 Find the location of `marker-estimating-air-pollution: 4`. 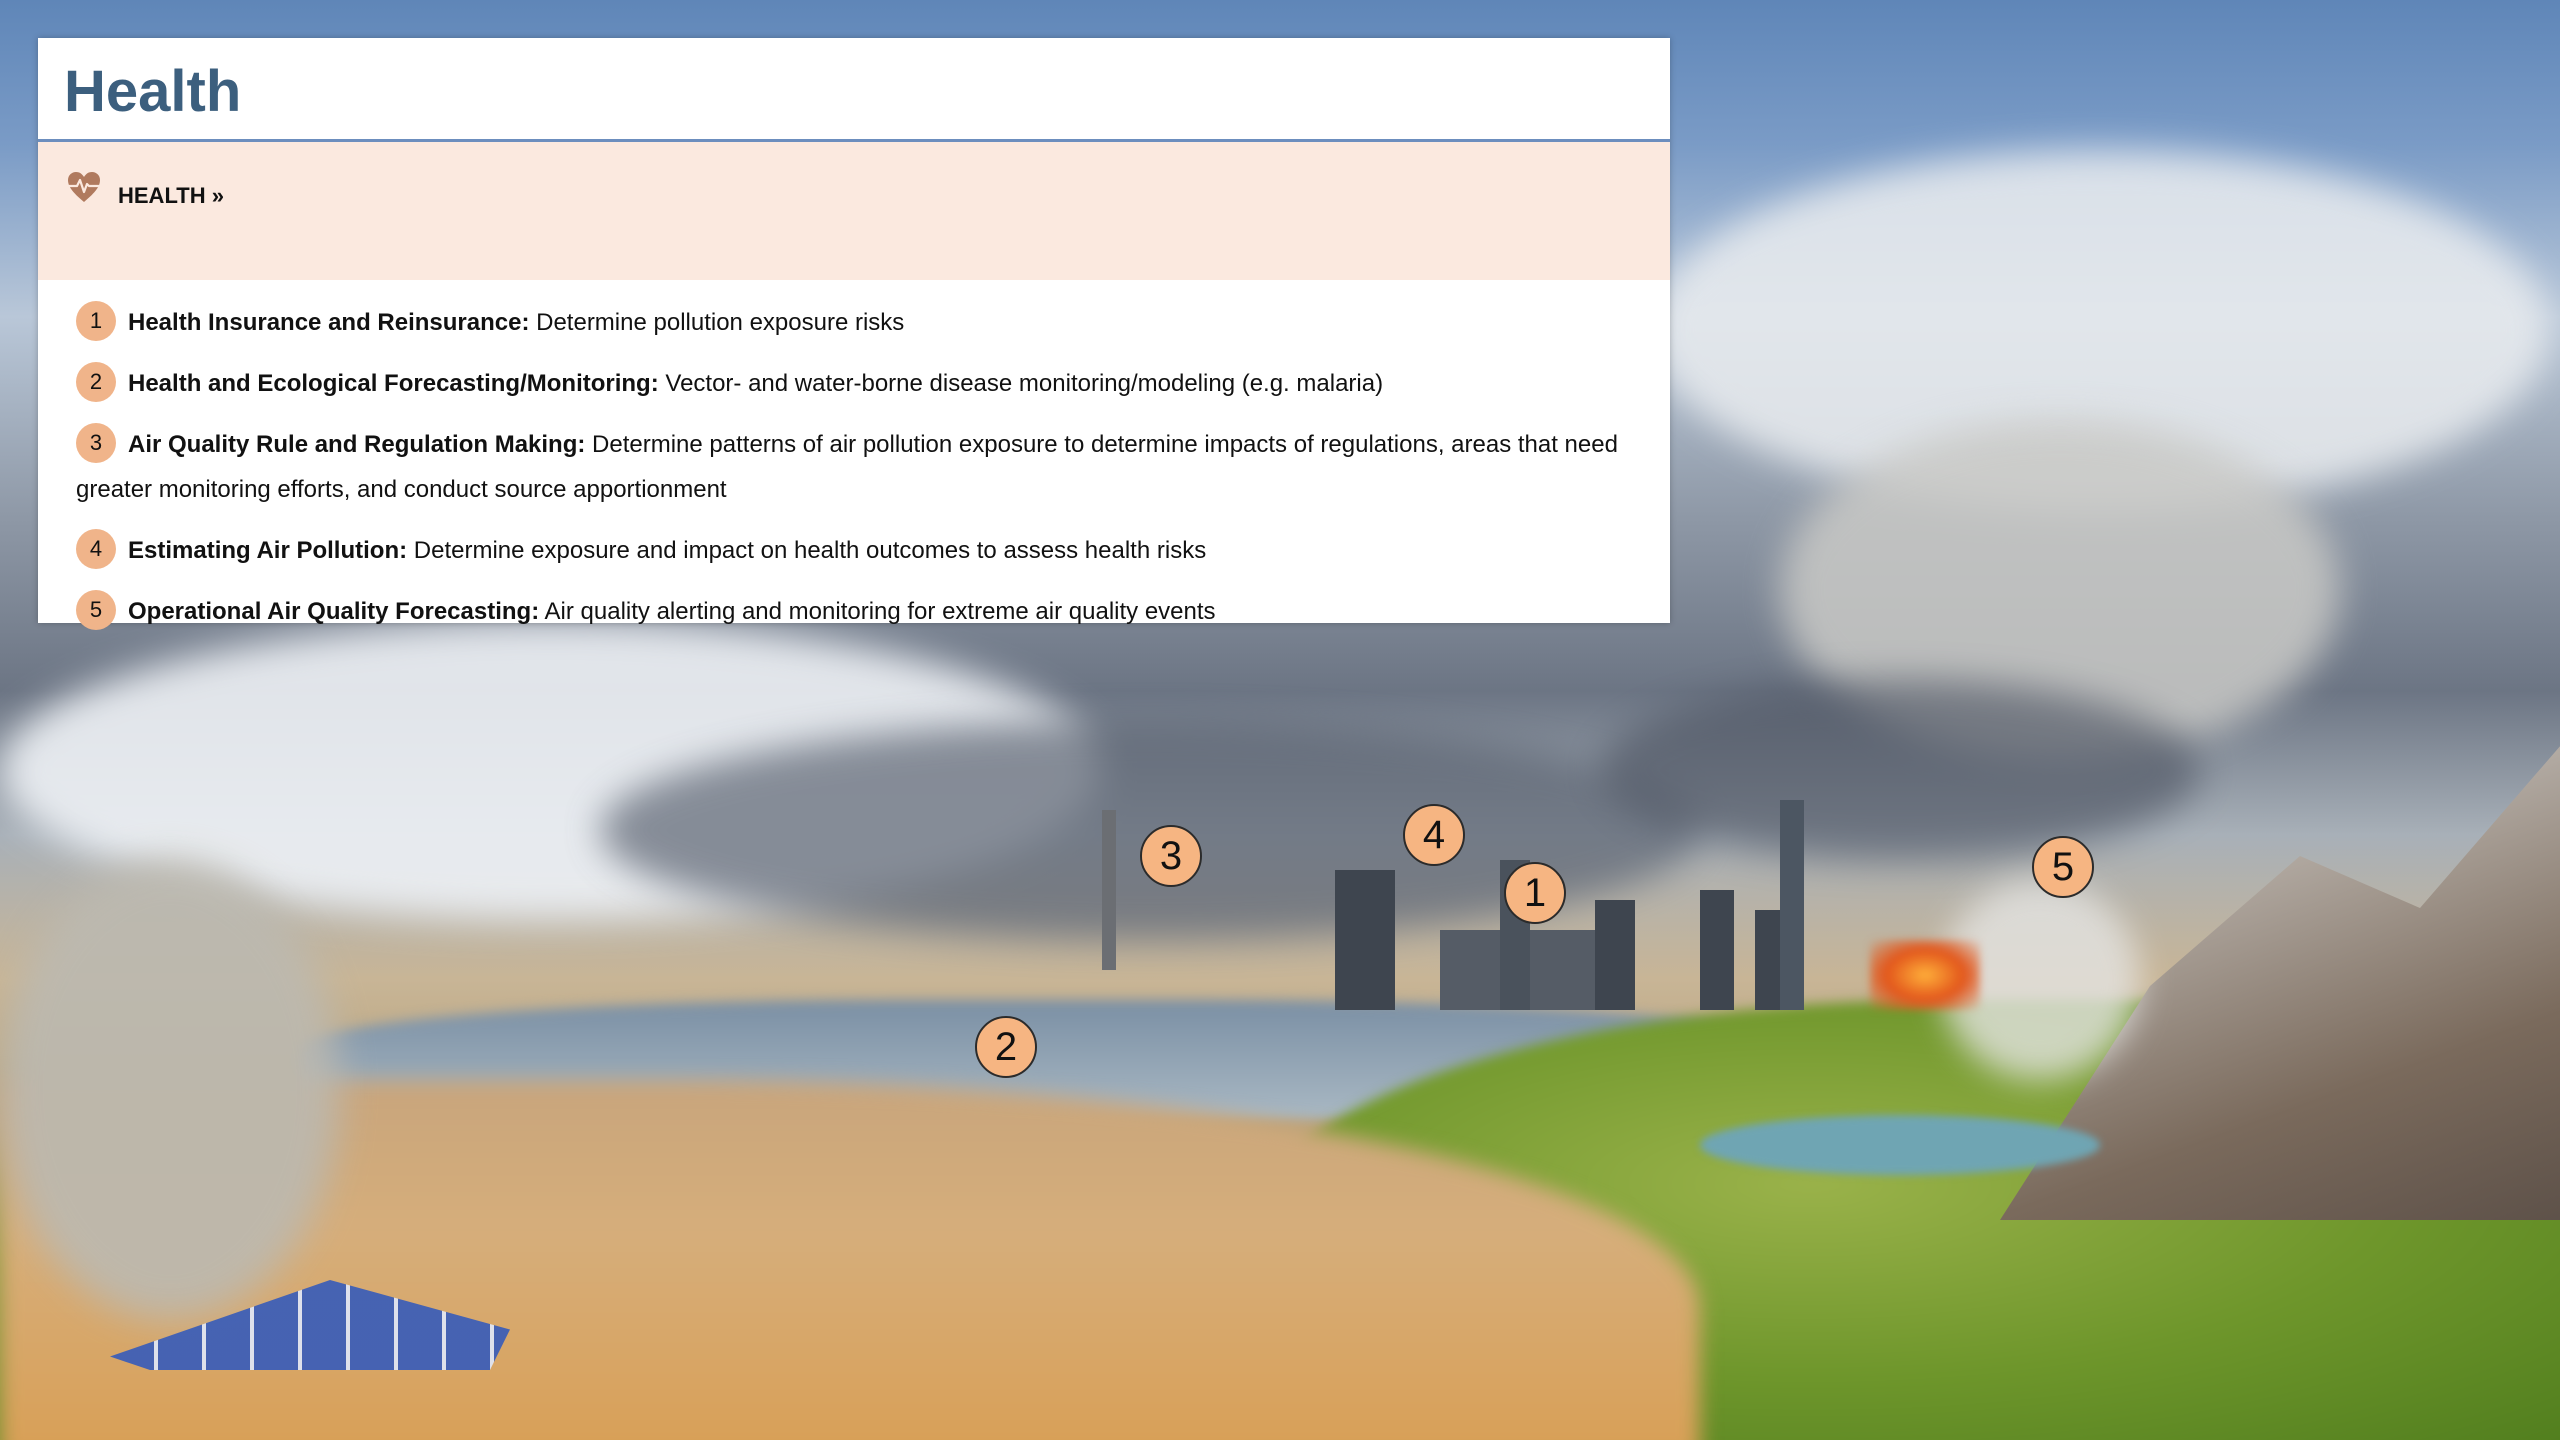

marker-estimating-air-pollution: 4 is located at coordinates (1434, 835).